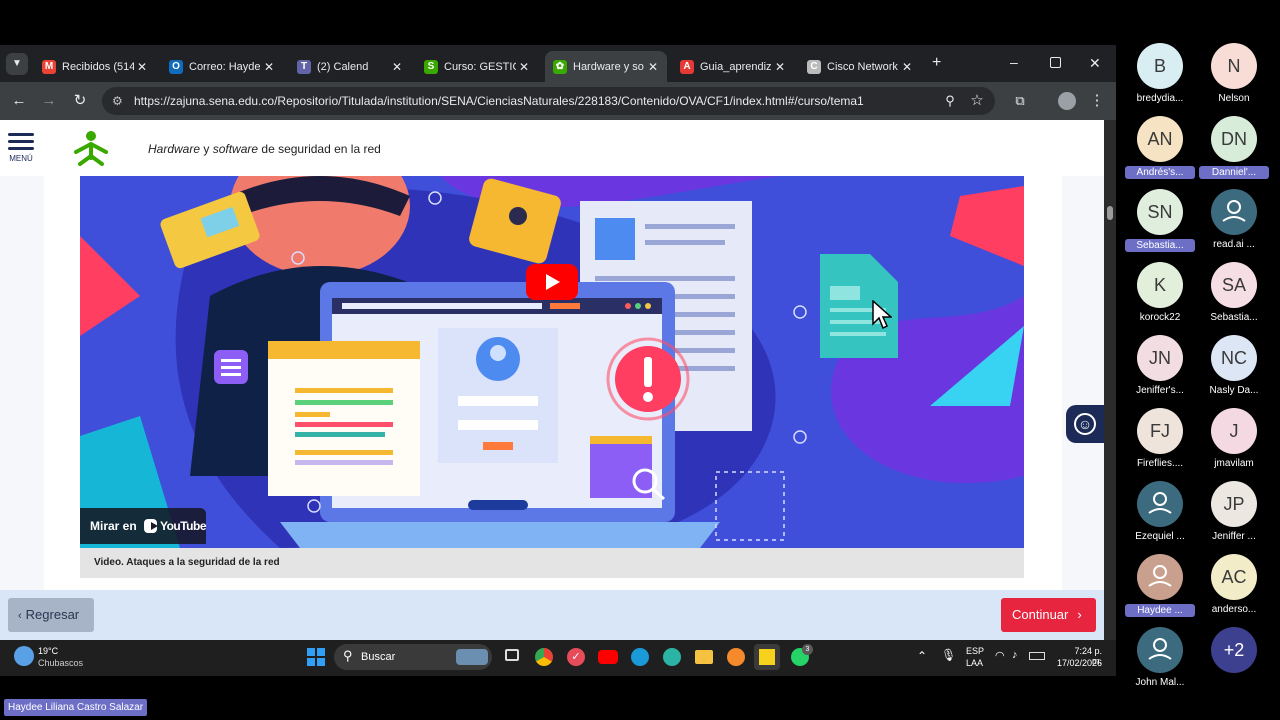 Image resolution: width=1280 pixels, height=720 pixels. What do you see at coordinates (1067, 101) in the screenshot?
I see `profile-avatar` at bounding box center [1067, 101].